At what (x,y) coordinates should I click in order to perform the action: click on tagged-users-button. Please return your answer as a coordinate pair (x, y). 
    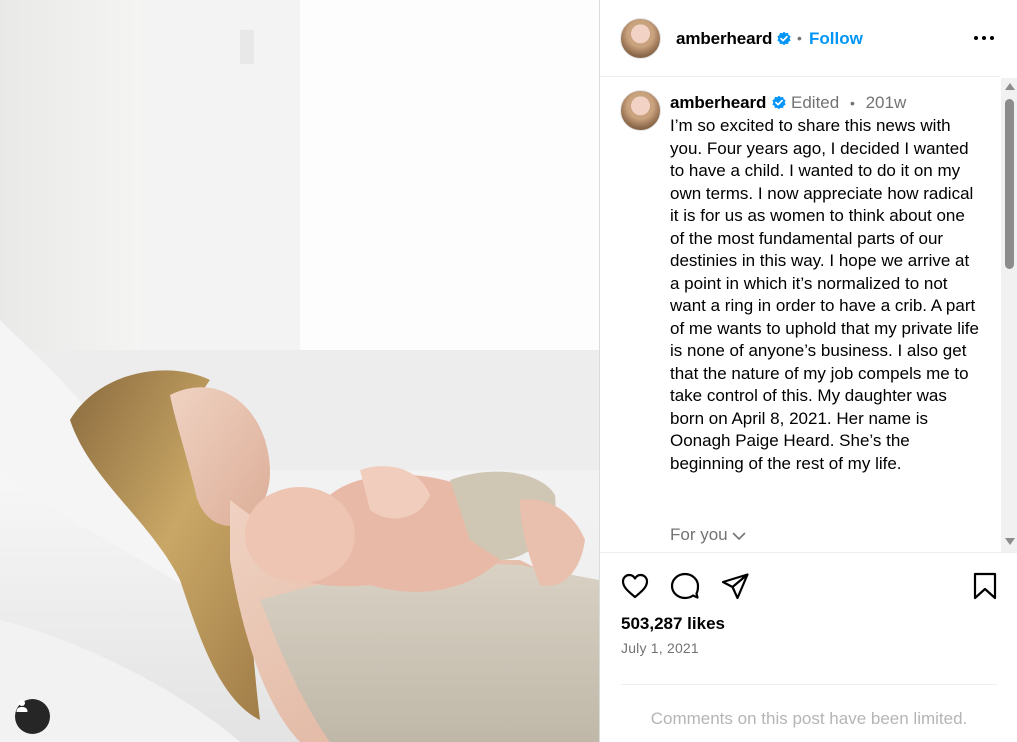
    Looking at the image, I should click on (32, 716).